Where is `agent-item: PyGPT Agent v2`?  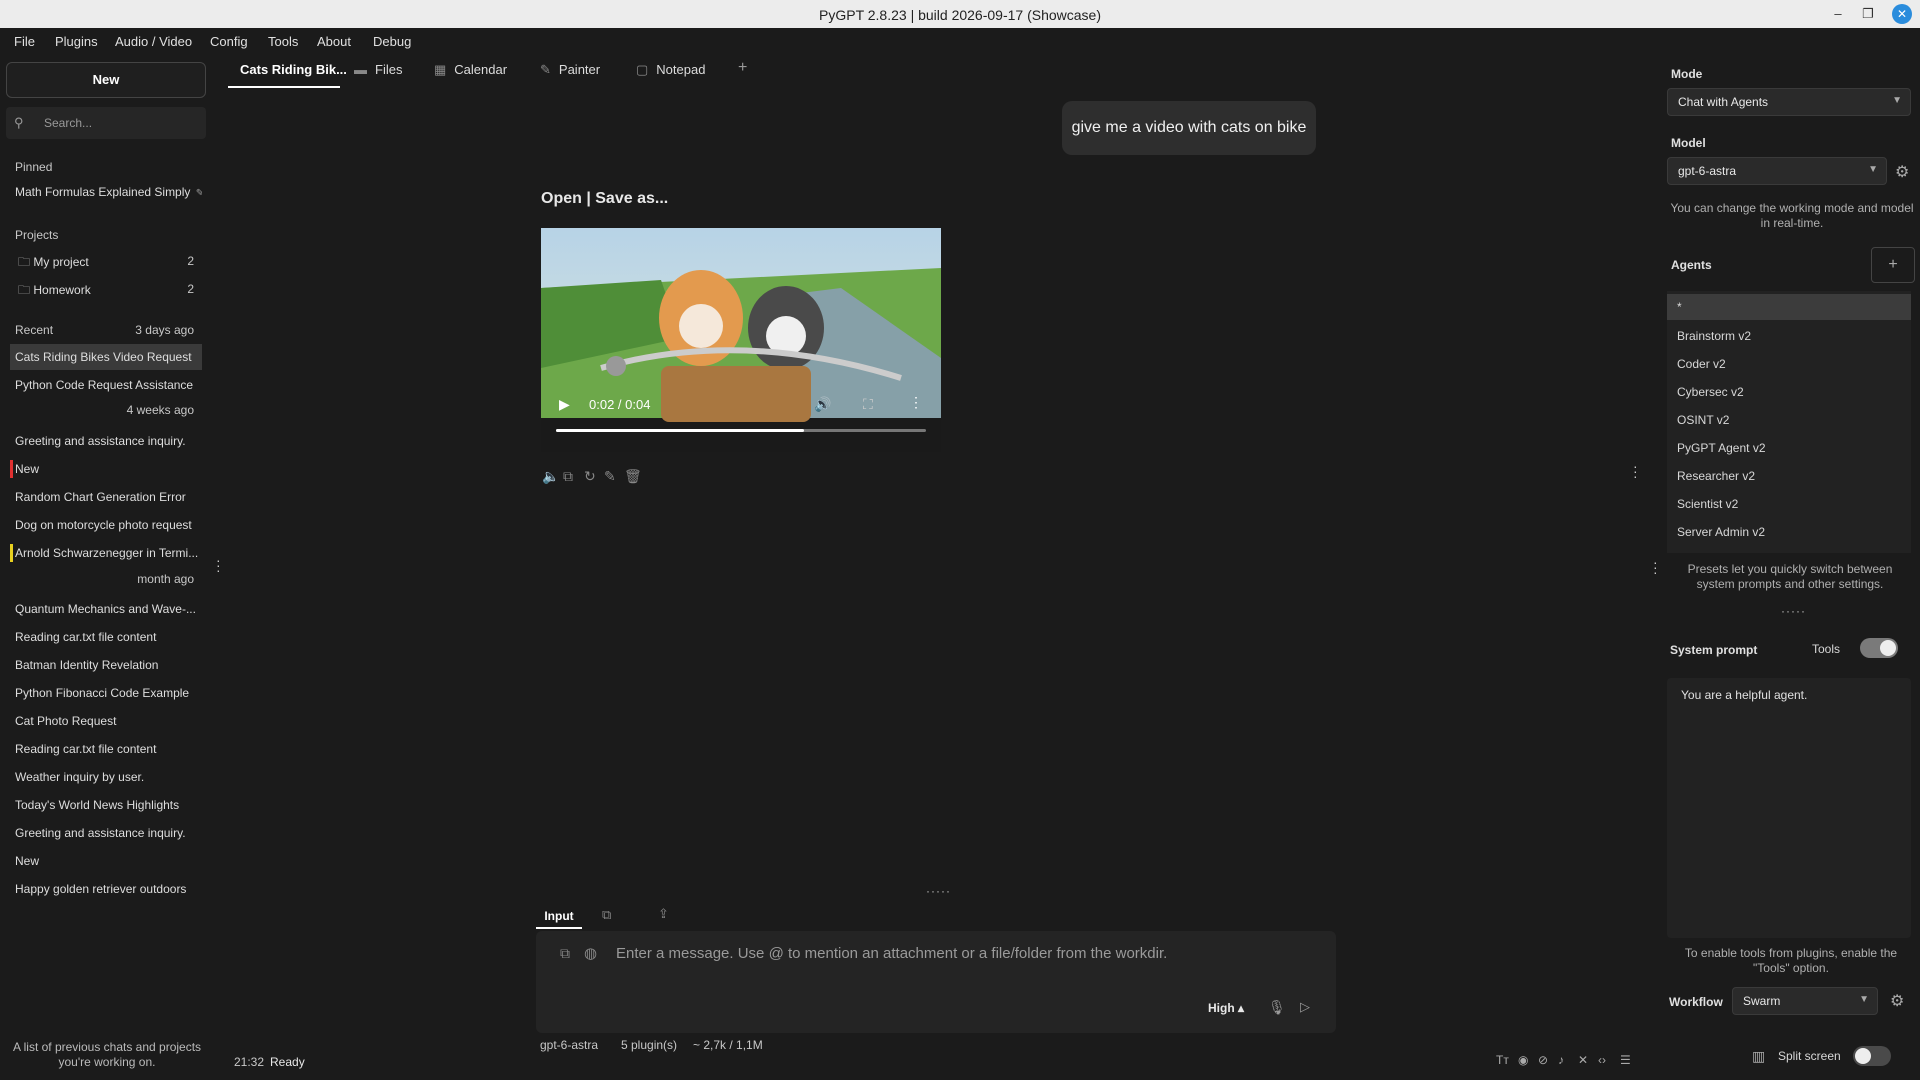
agent-item: PyGPT Agent v2 is located at coordinates (1789, 448).